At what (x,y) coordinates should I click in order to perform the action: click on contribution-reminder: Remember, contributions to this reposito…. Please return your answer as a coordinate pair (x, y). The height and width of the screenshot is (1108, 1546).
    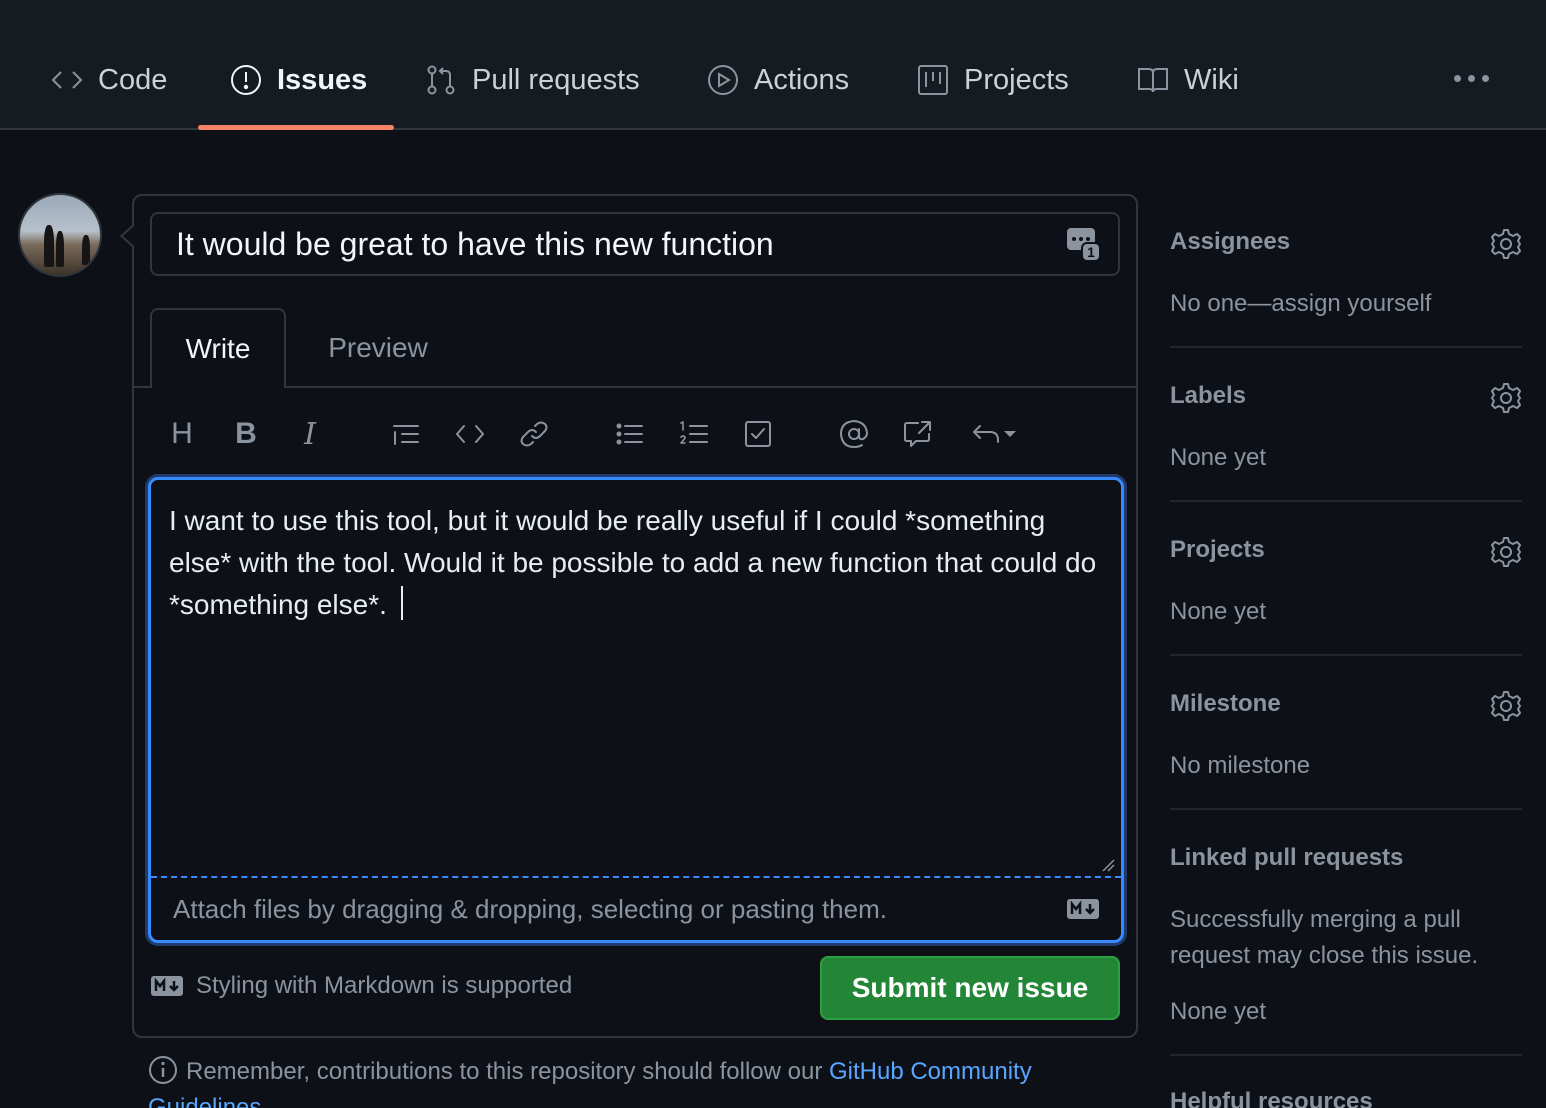
    Looking at the image, I should click on (638, 1081).